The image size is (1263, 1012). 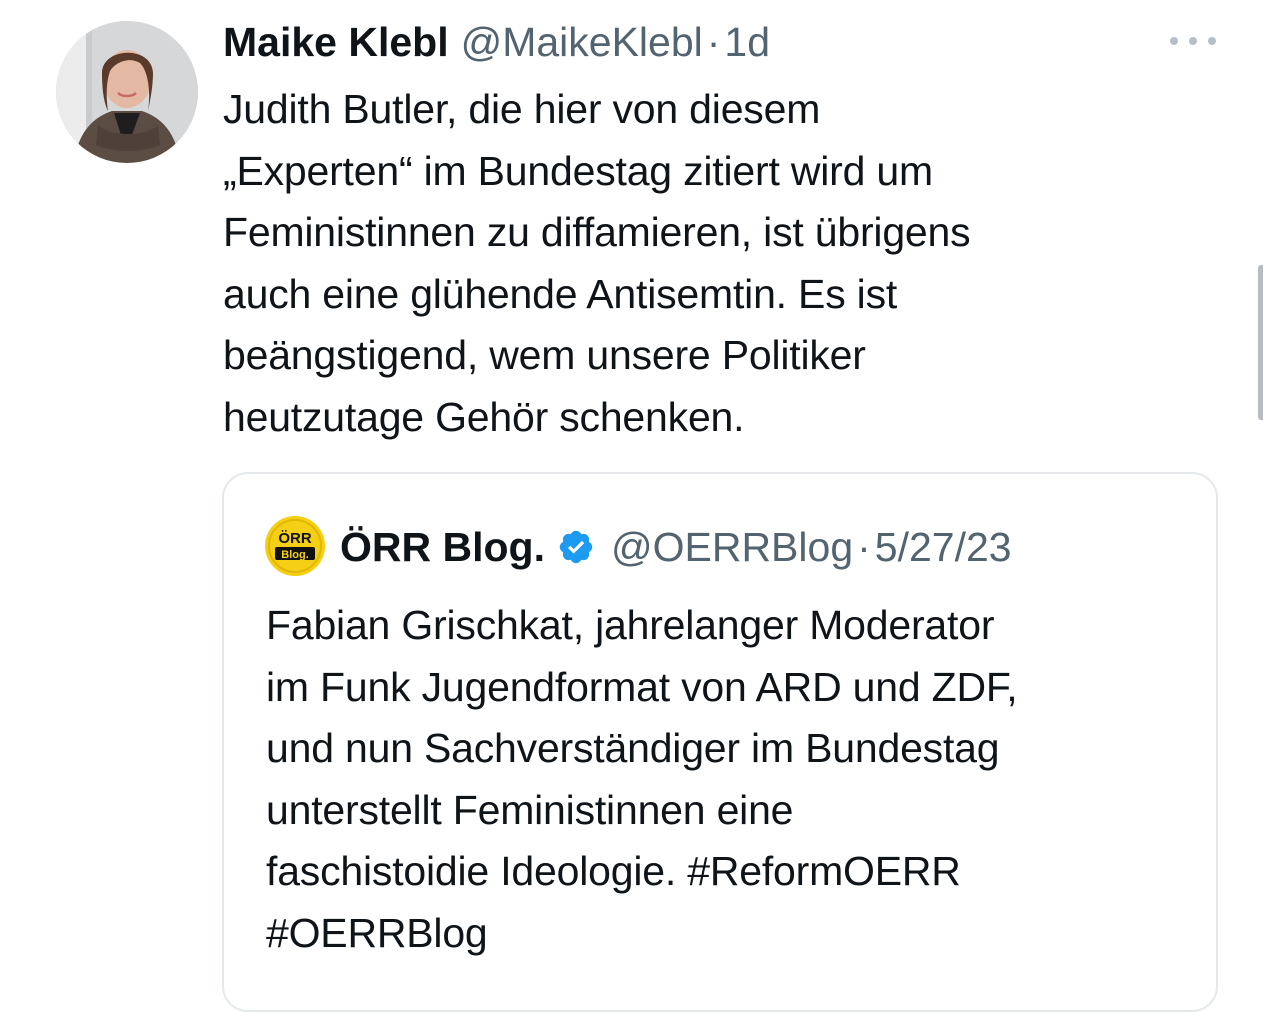 I want to click on quoted-author-avatar: ÖRR Blog., so click(x=295, y=546).